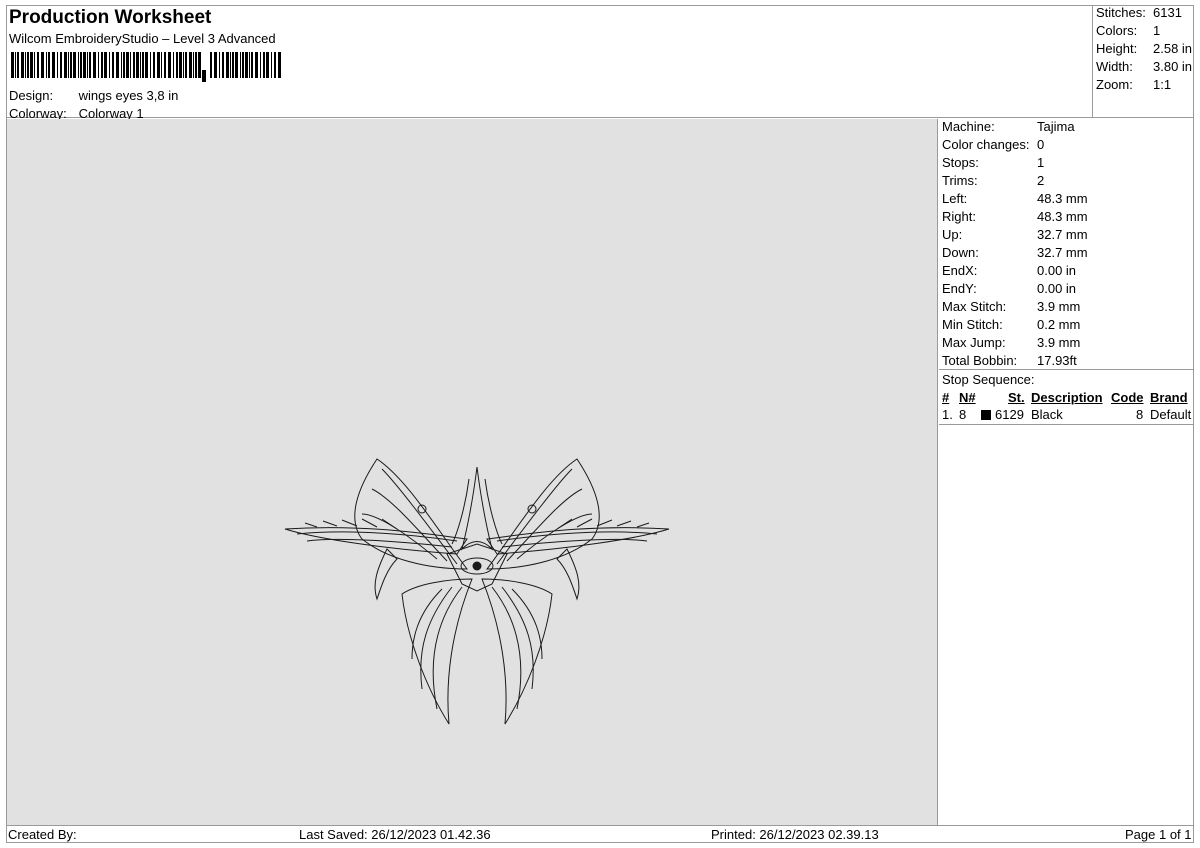 The width and height of the screenshot is (1200, 848). What do you see at coordinates (980, 360) in the screenshot?
I see `info-label: Total Bobbin:` at bounding box center [980, 360].